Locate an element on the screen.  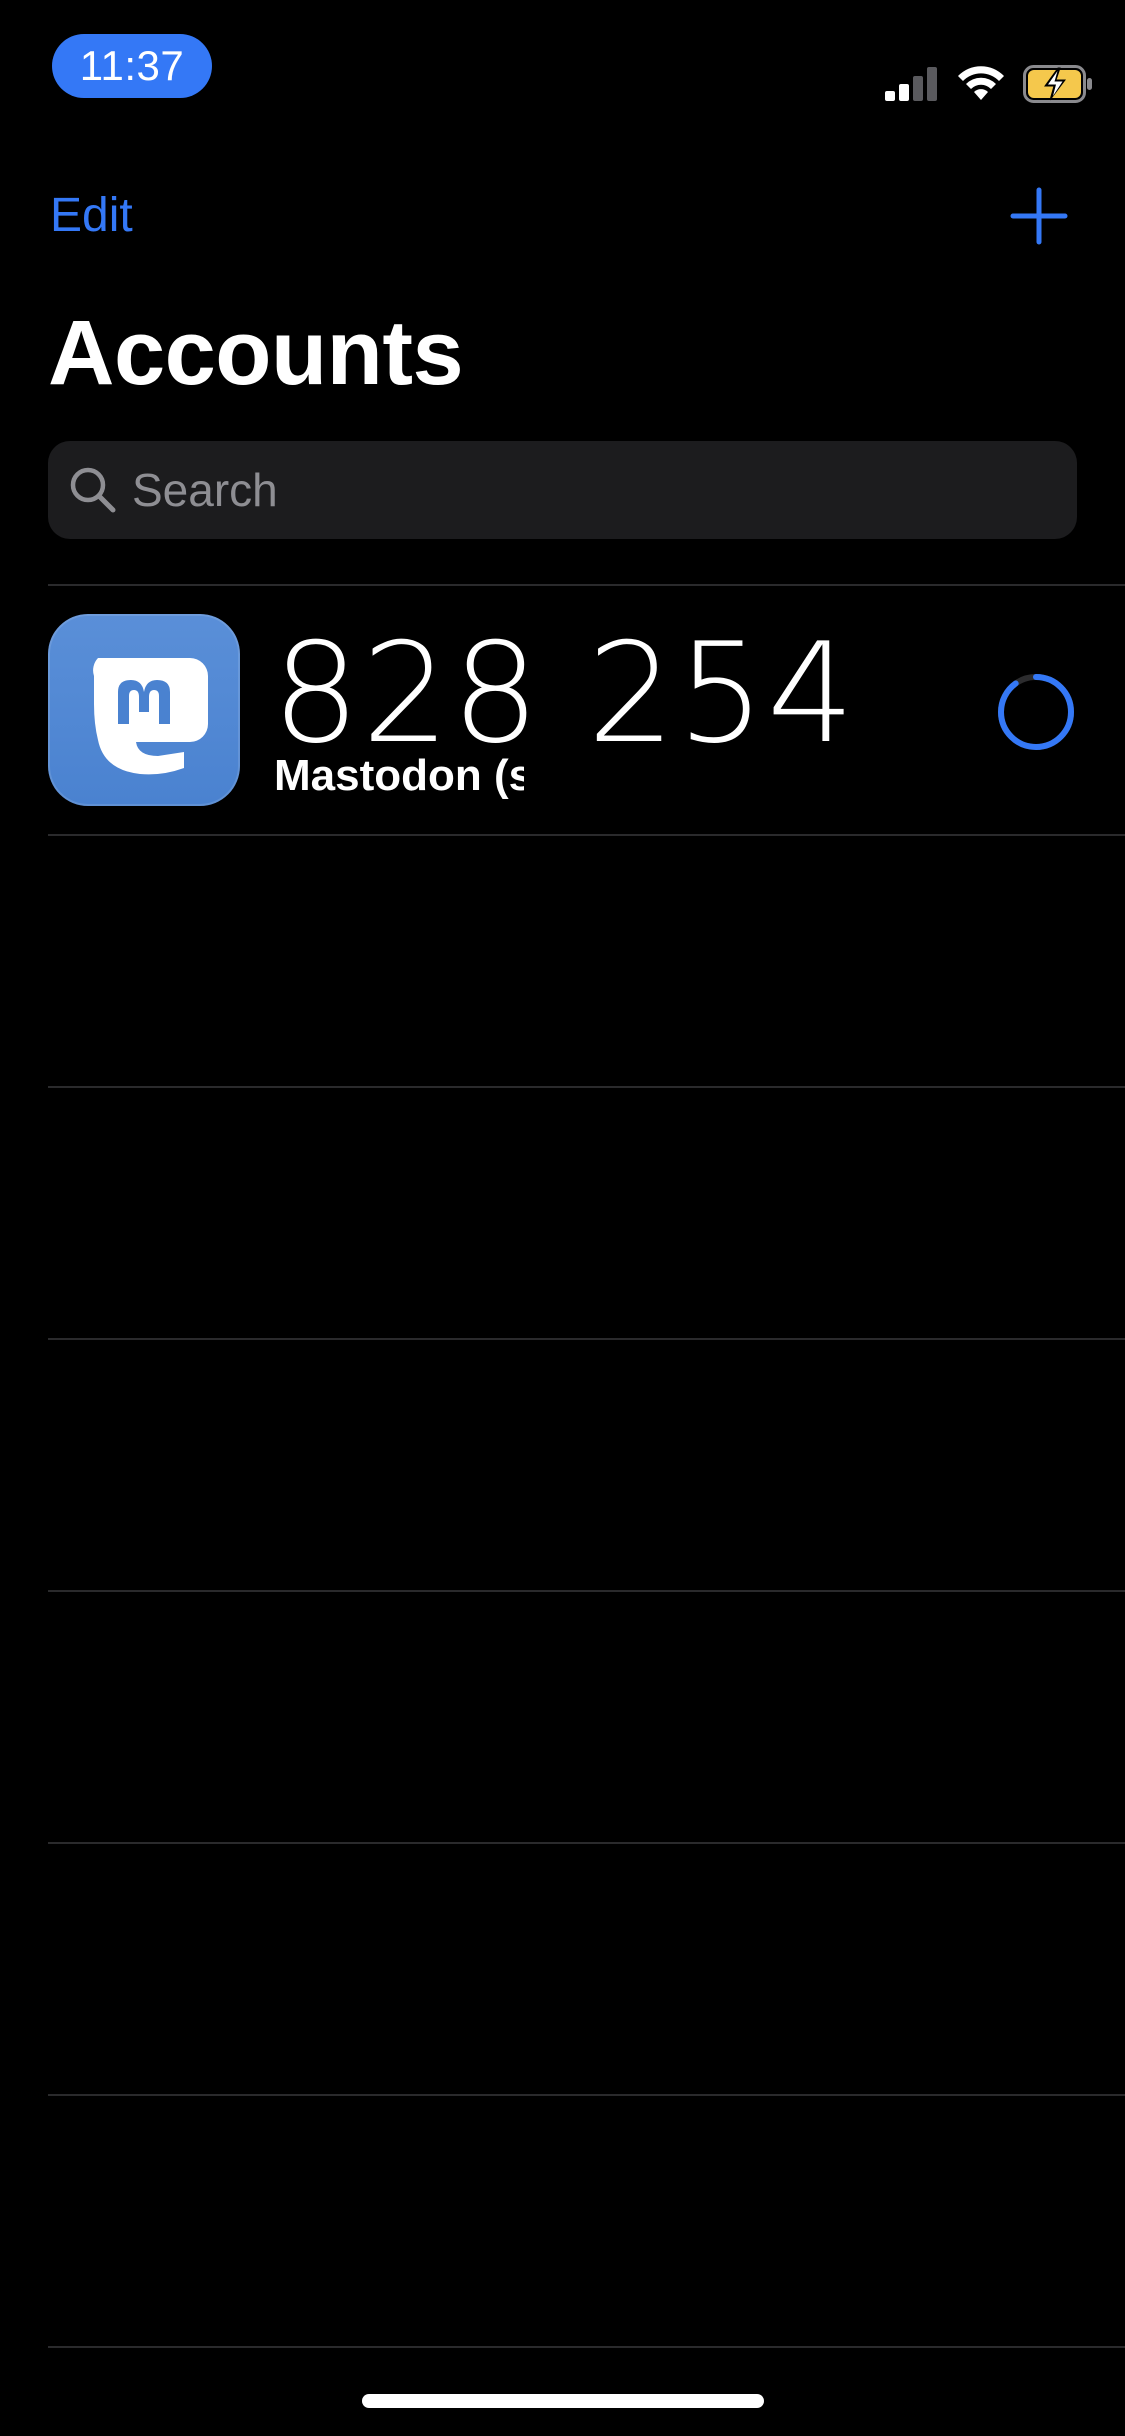
plus-icon is located at coordinates (1039, 216).